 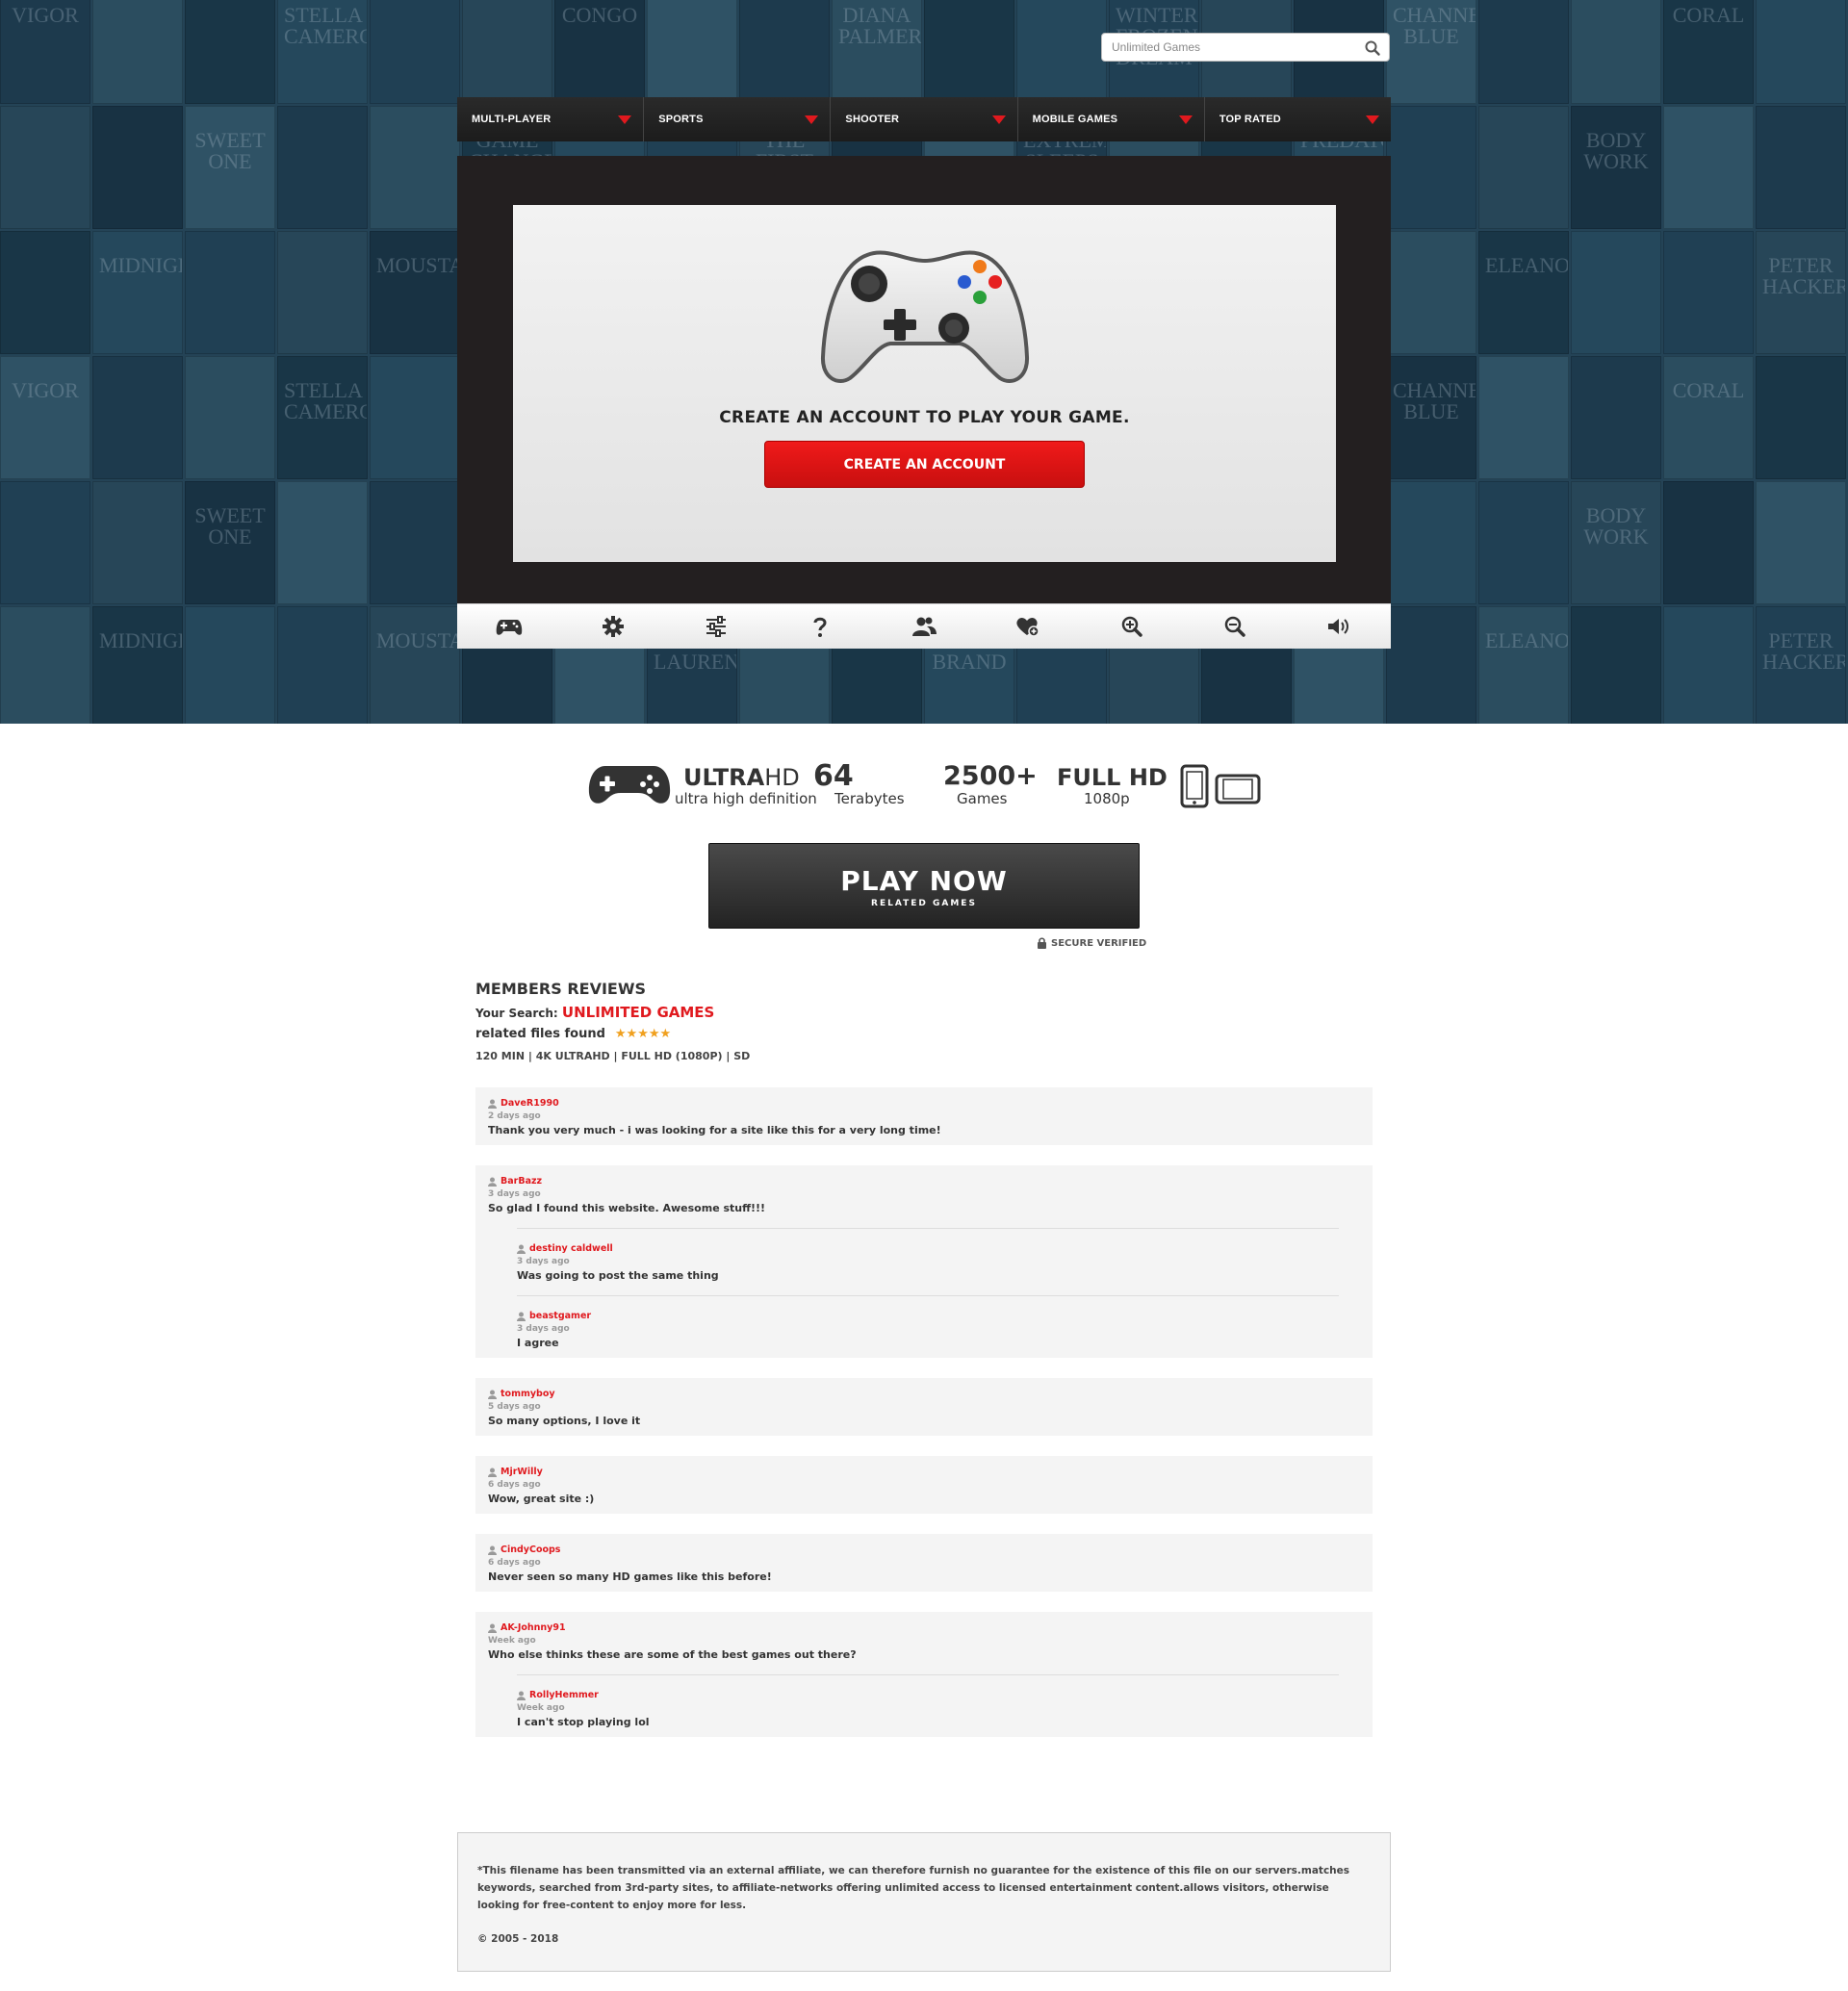 I want to click on comment-timestamp: 5 days ago, so click(x=514, y=1407).